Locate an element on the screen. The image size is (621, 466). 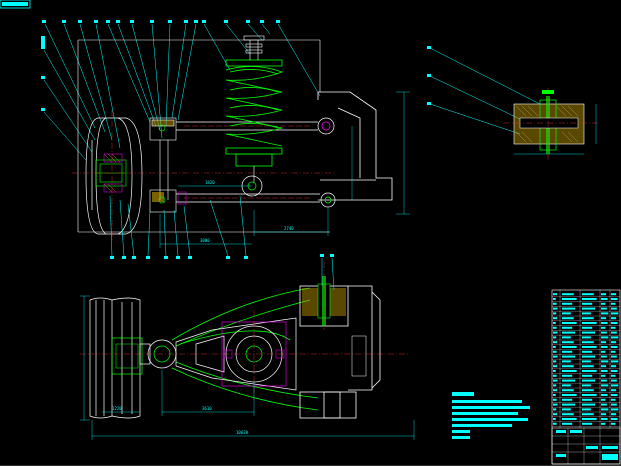
dim-top-2: 3610 is located at coordinates (207, 408).